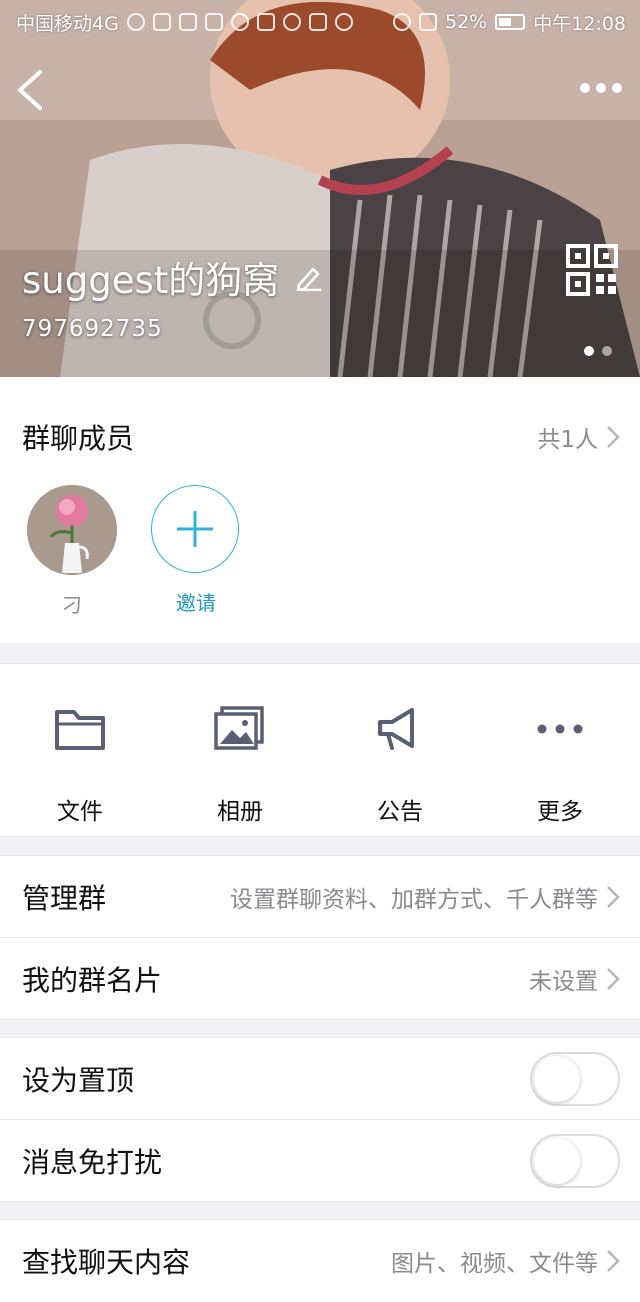  I want to click on invite-label: 邀请, so click(196, 603).